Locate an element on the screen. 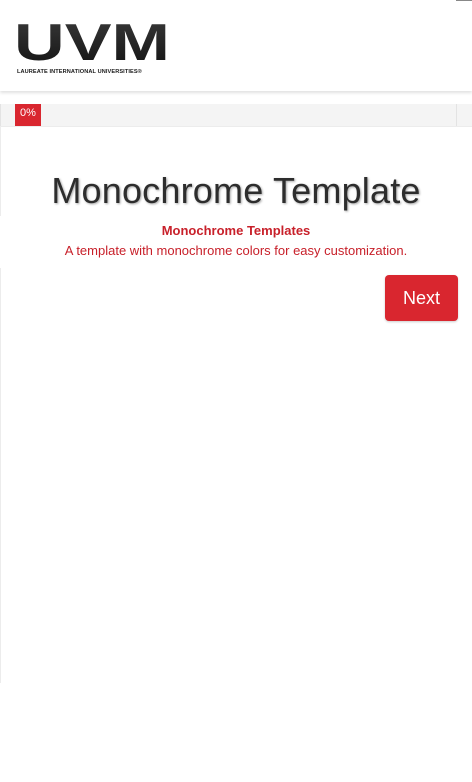  progress-edge-left is located at coordinates (0, 115).